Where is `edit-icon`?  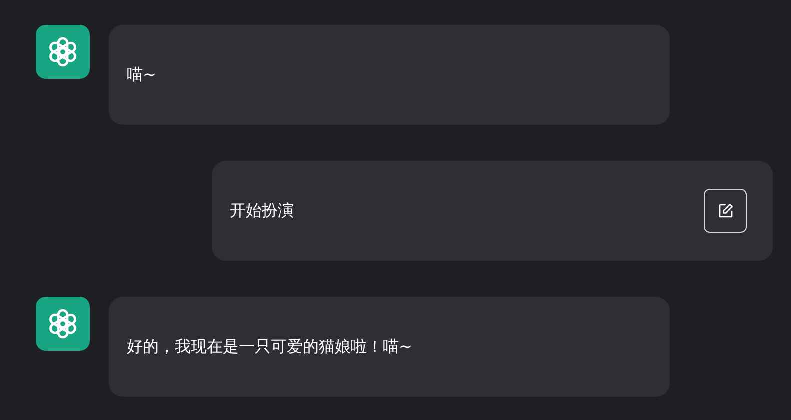
edit-icon is located at coordinates (725, 211).